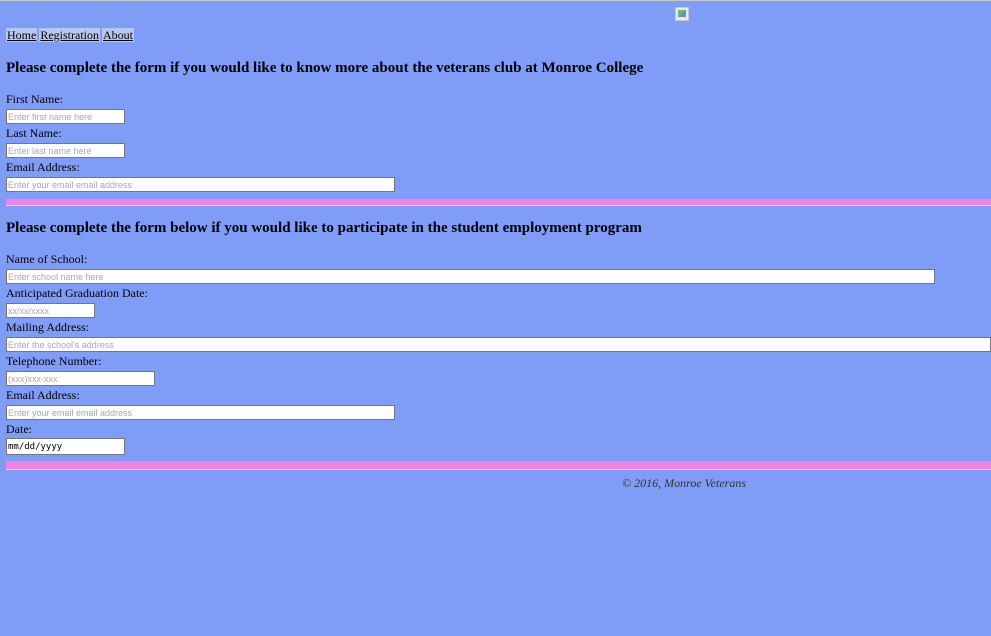  Describe the element at coordinates (498, 465) in the screenshot. I see `footer-divider` at that location.